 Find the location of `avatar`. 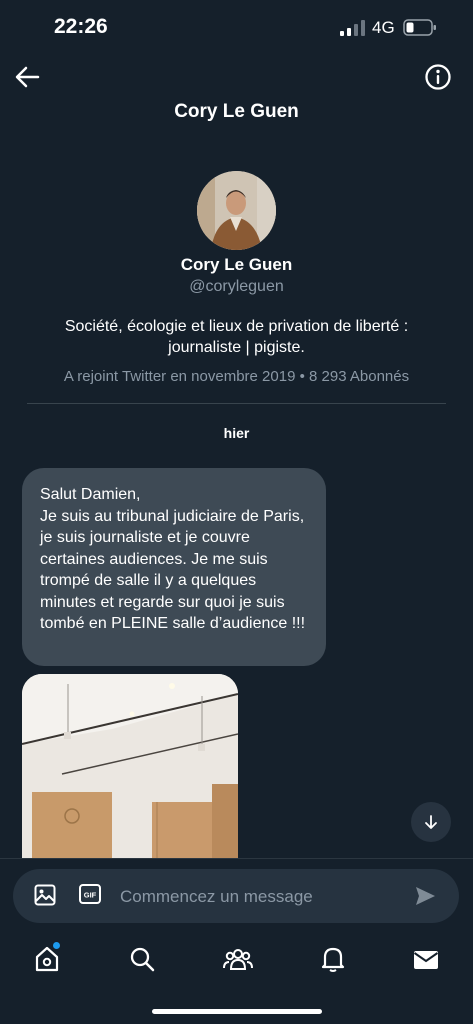

avatar is located at coordinates (236, 210).